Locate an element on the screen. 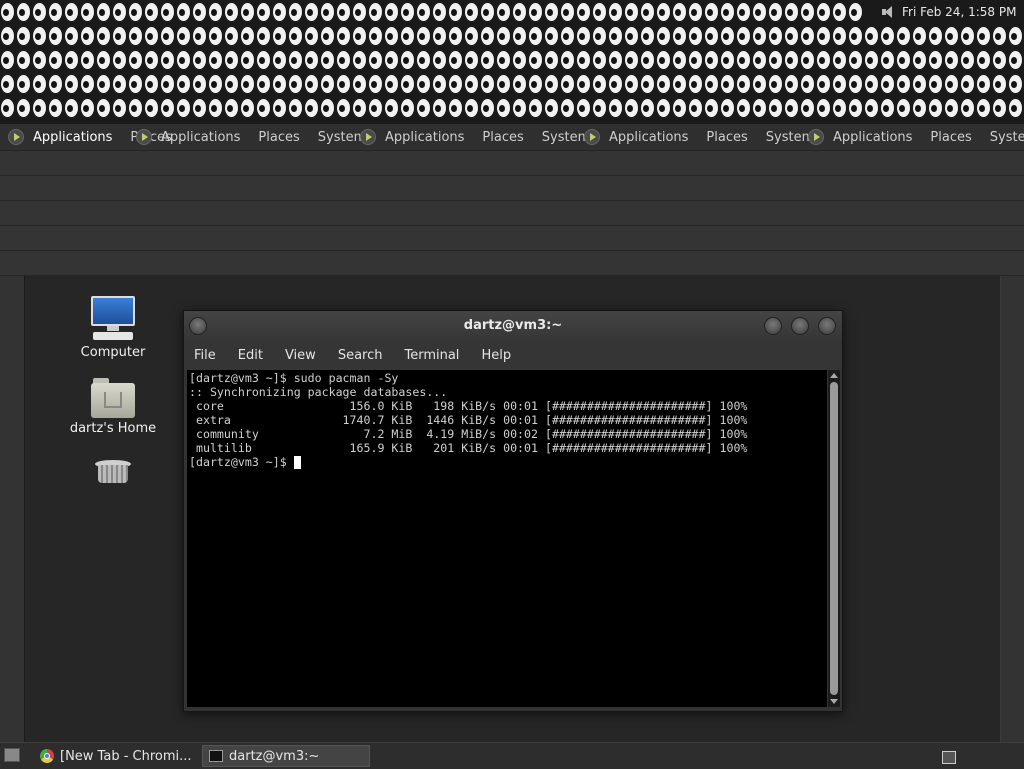 Image resolution: width=1024 pixels, height=769 pixels. window-title: dartz@vm3:~ is located at coordinates (513, 325).